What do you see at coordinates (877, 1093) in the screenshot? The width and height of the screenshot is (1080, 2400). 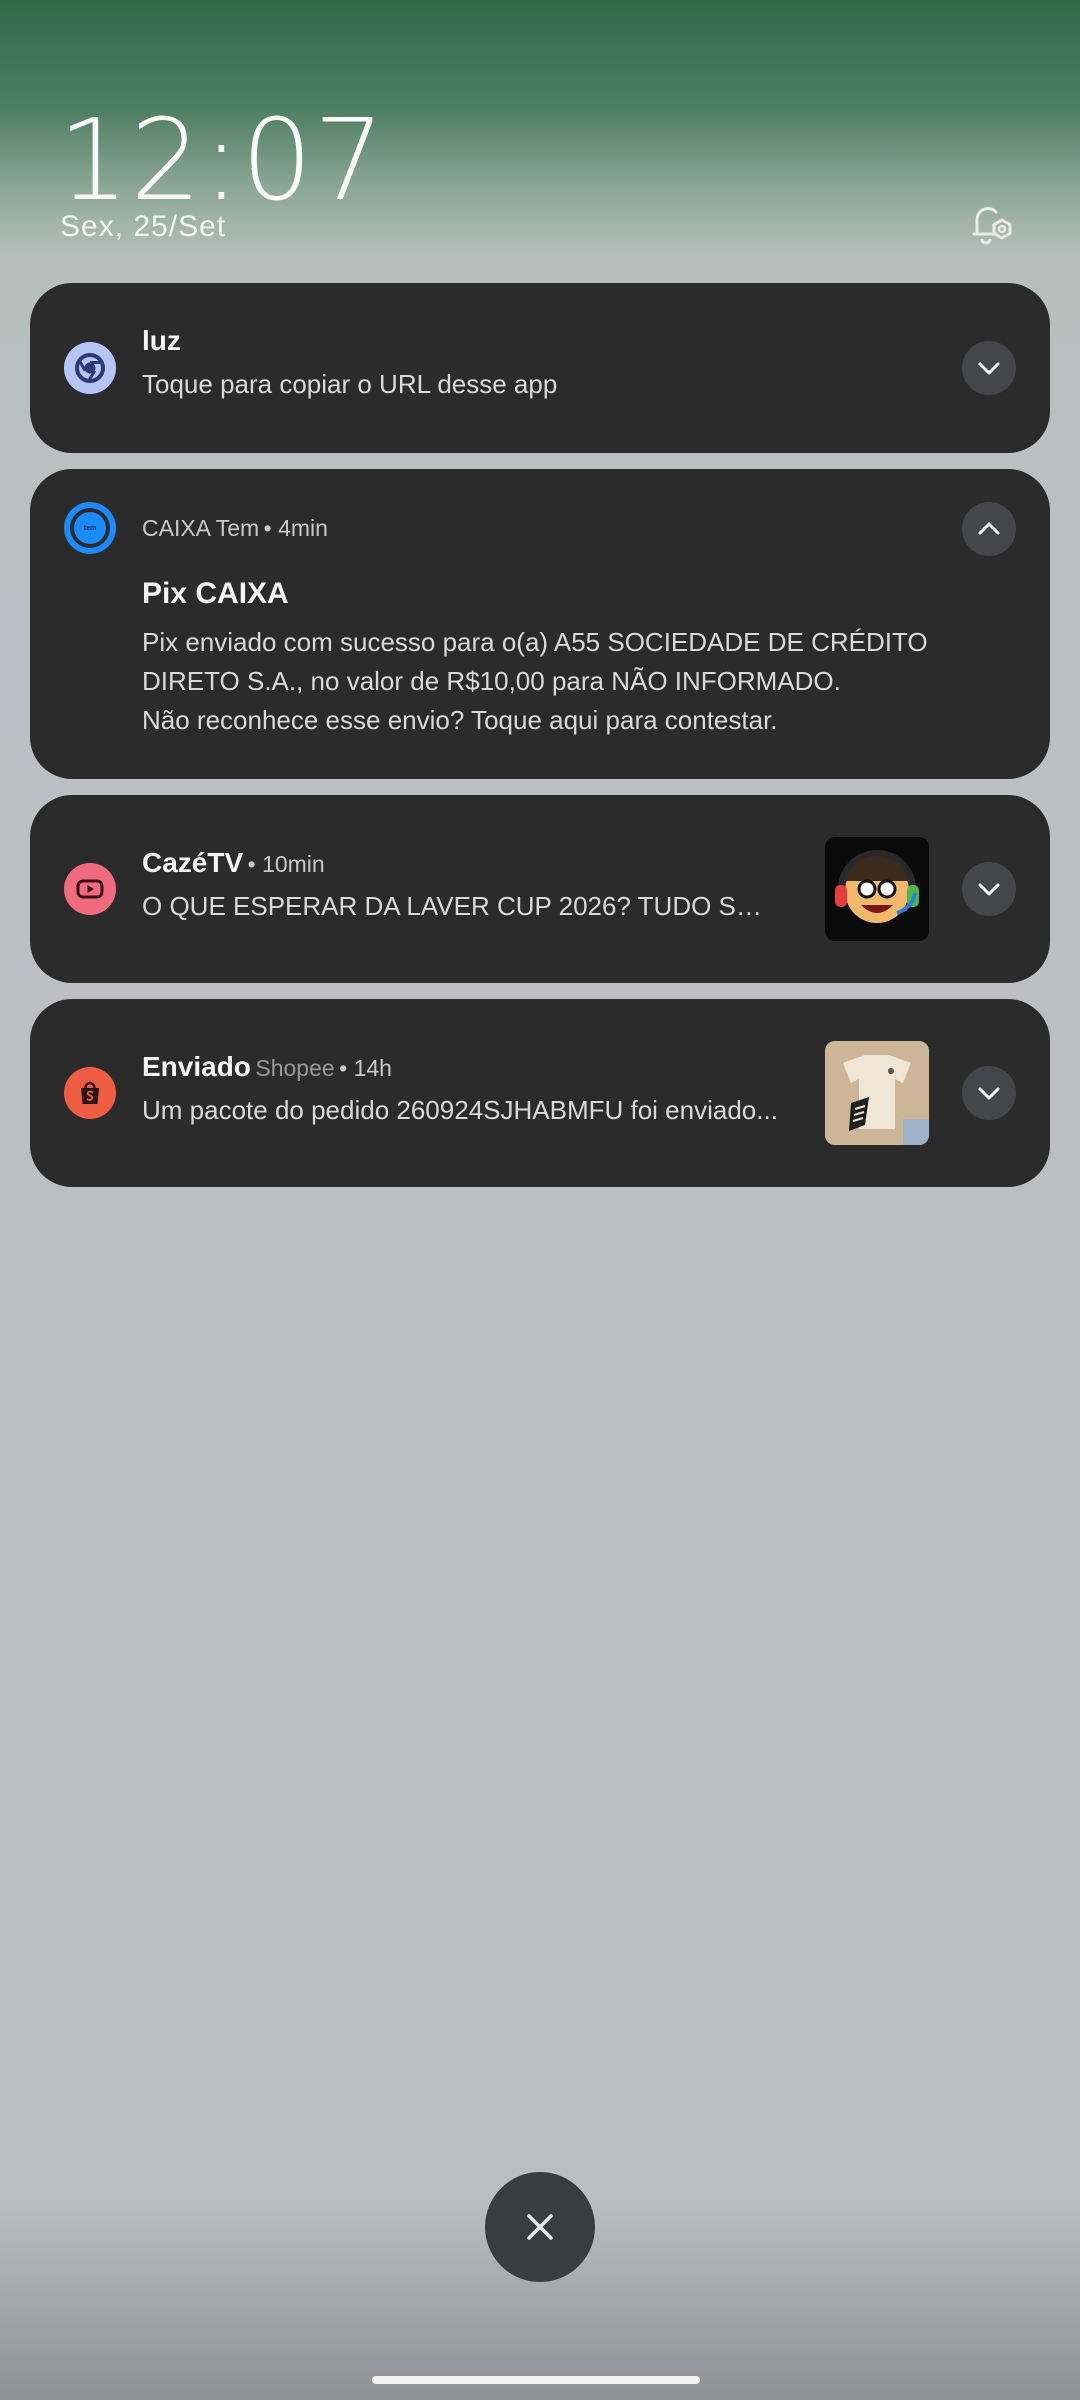 I see `product-thumbnail` at bounding box center [877, 1093].